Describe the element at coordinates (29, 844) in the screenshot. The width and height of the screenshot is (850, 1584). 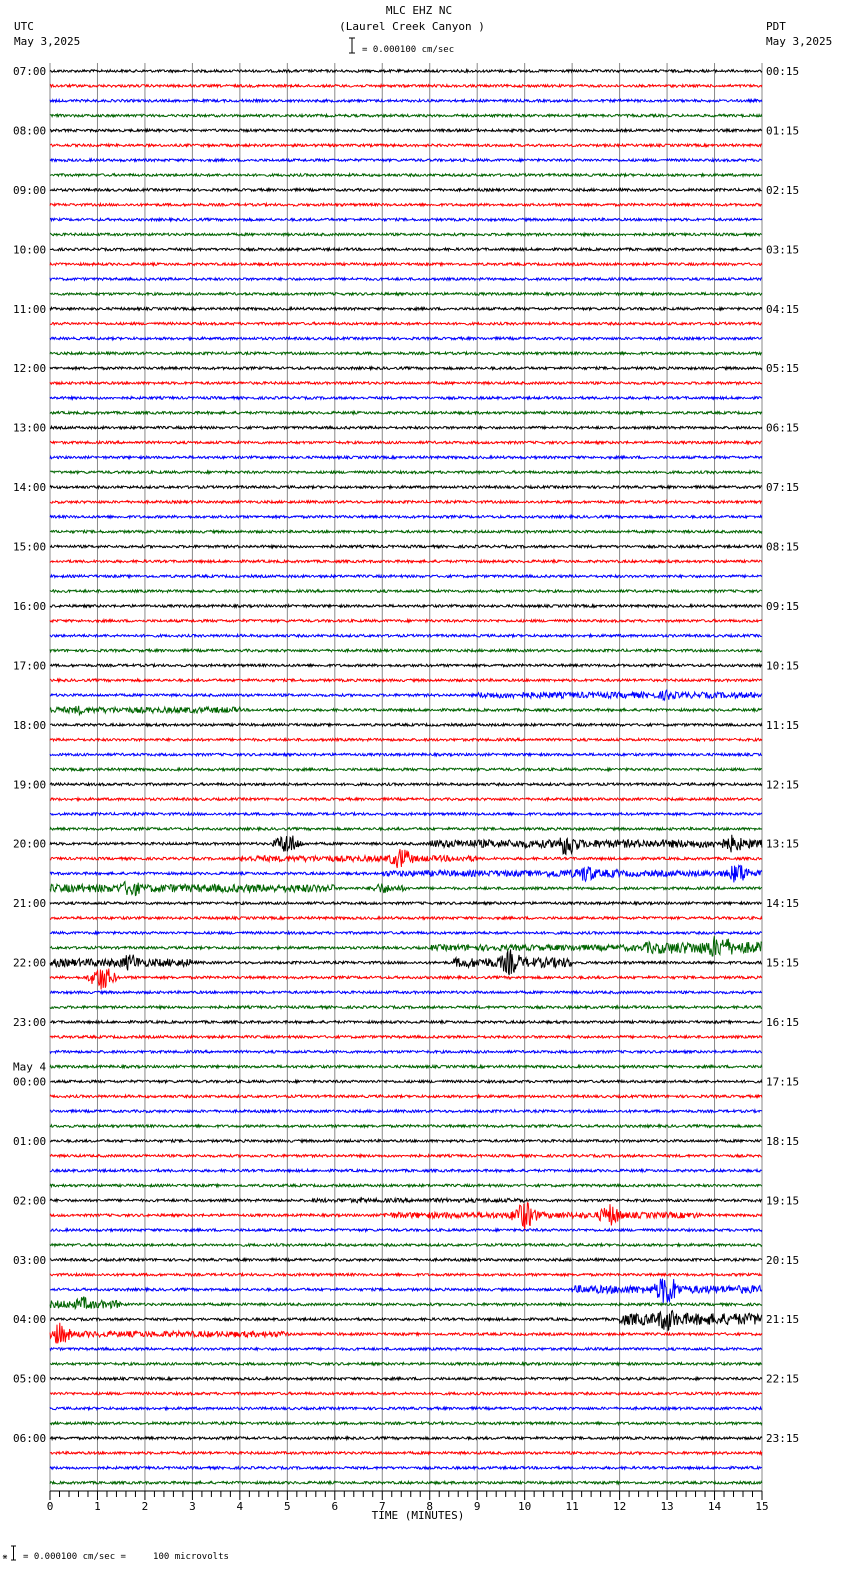
I see `utc-hour-label: 20:00` at that location.